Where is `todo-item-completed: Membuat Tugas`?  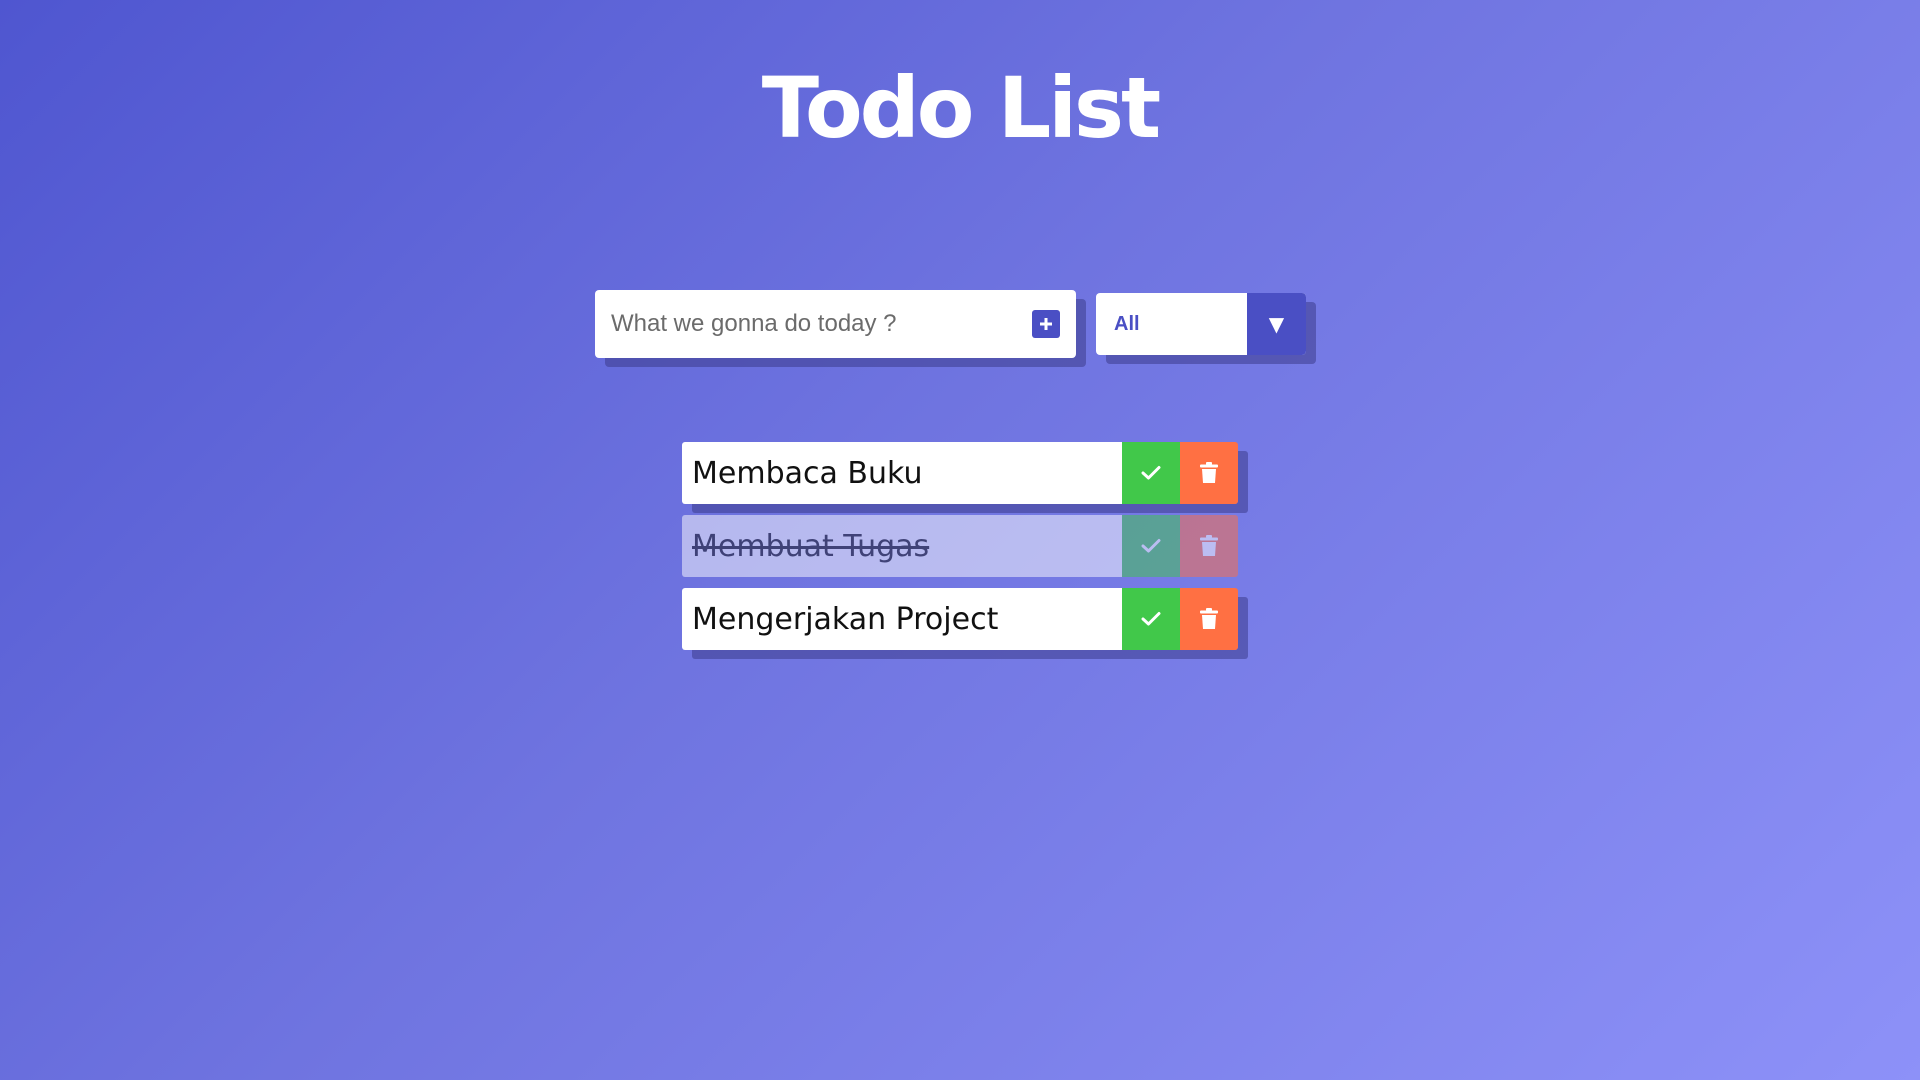
todo-item-completed: Membuat Tugas is located at coordinates (960, 546).